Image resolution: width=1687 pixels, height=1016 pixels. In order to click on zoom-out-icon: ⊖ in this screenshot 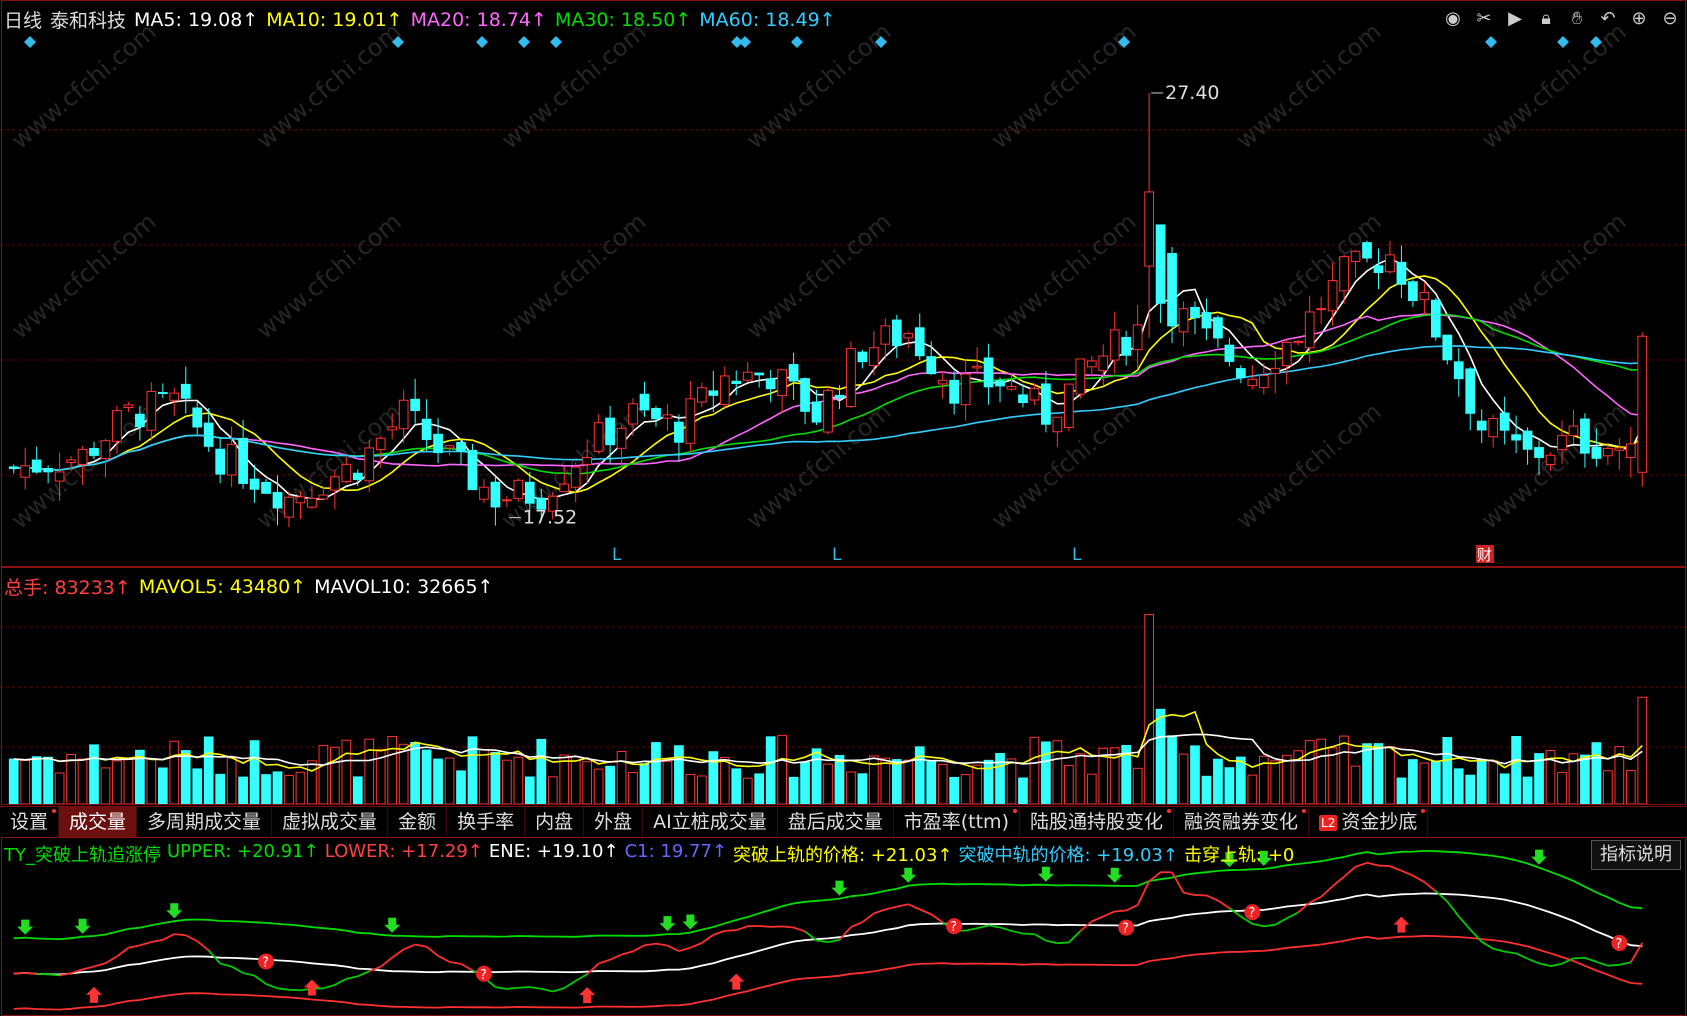, I will do `click(1670, 19)`.